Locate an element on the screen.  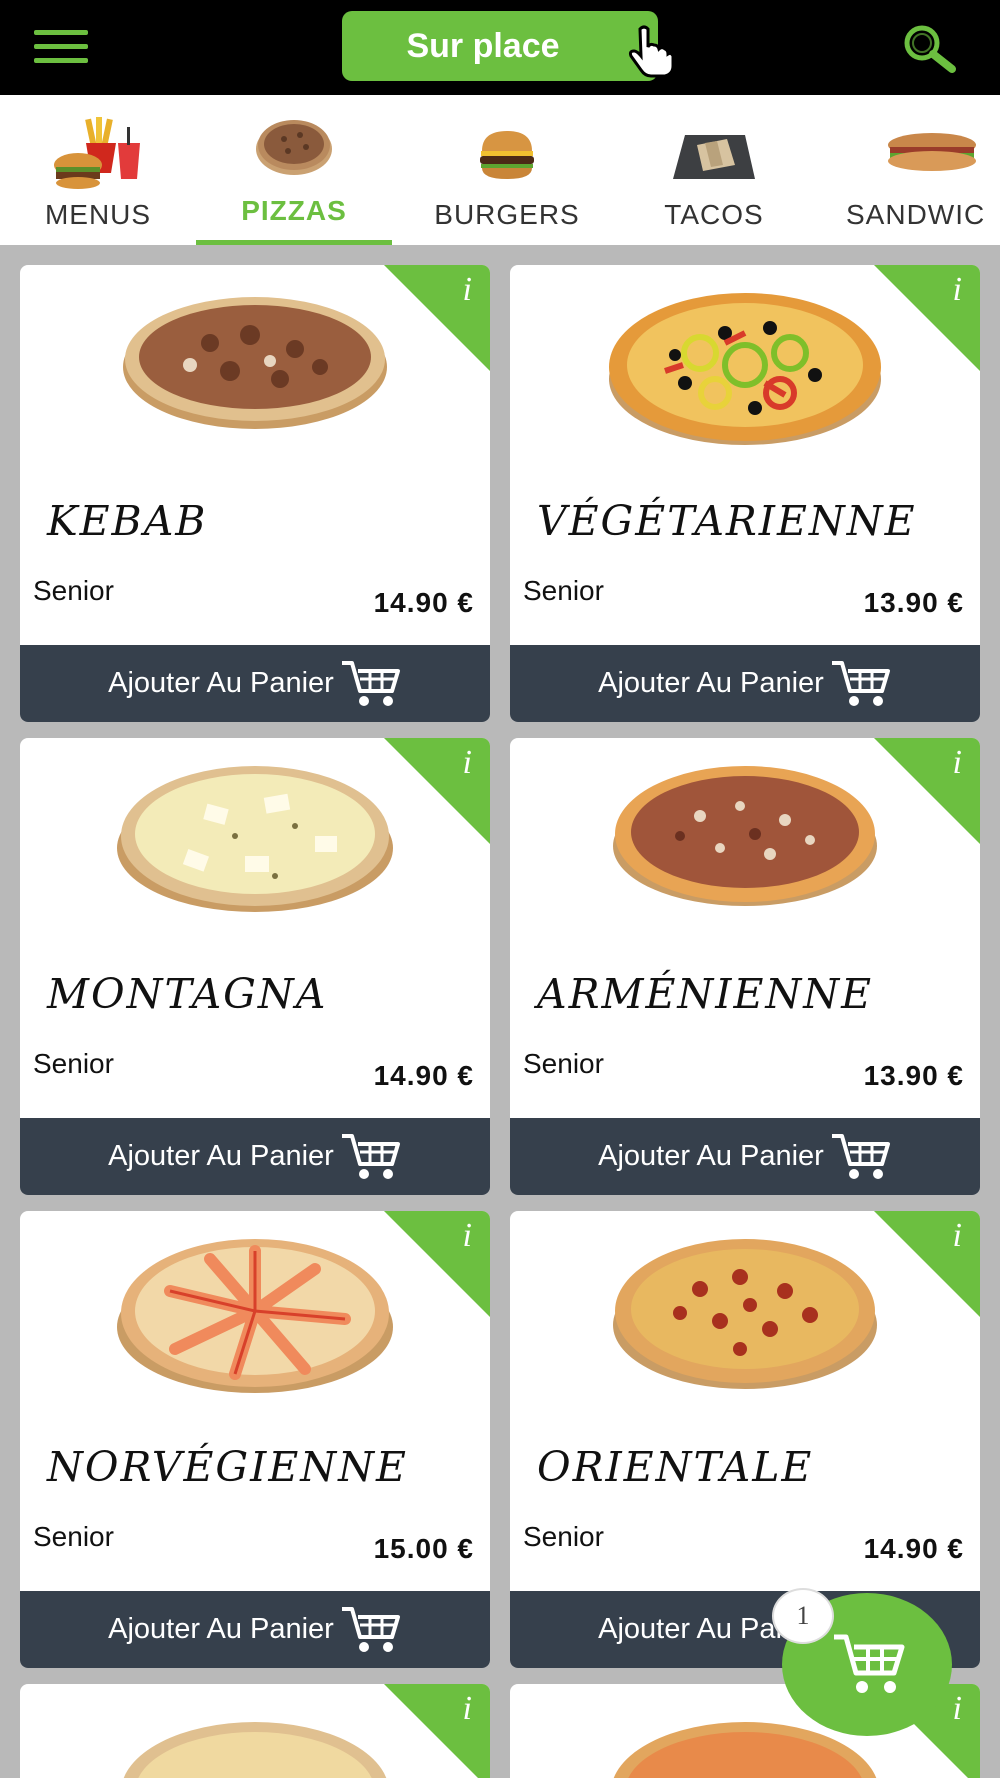
product-name: KEBAB is located at coordinates (127, 521).